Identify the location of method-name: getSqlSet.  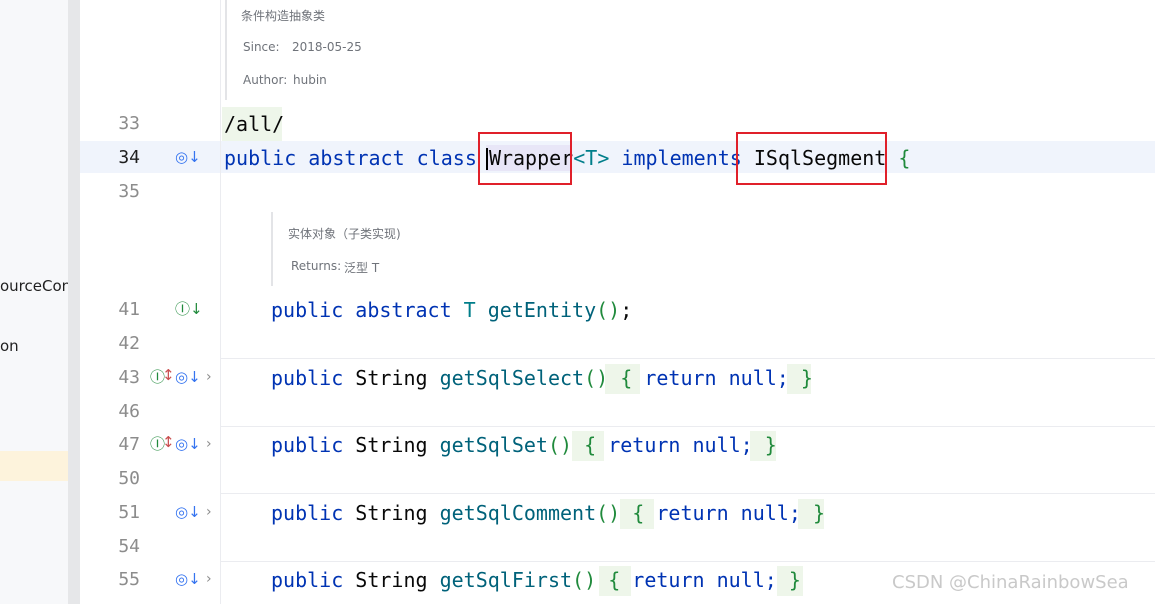
(494, 445).